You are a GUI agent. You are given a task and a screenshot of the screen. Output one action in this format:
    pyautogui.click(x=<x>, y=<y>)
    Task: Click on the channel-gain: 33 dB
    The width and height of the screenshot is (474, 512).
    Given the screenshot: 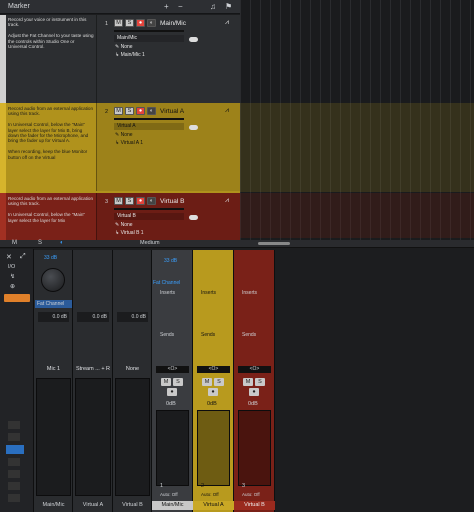 What is the action you would take?
    pyautogui.click(x=170, y=261)
    